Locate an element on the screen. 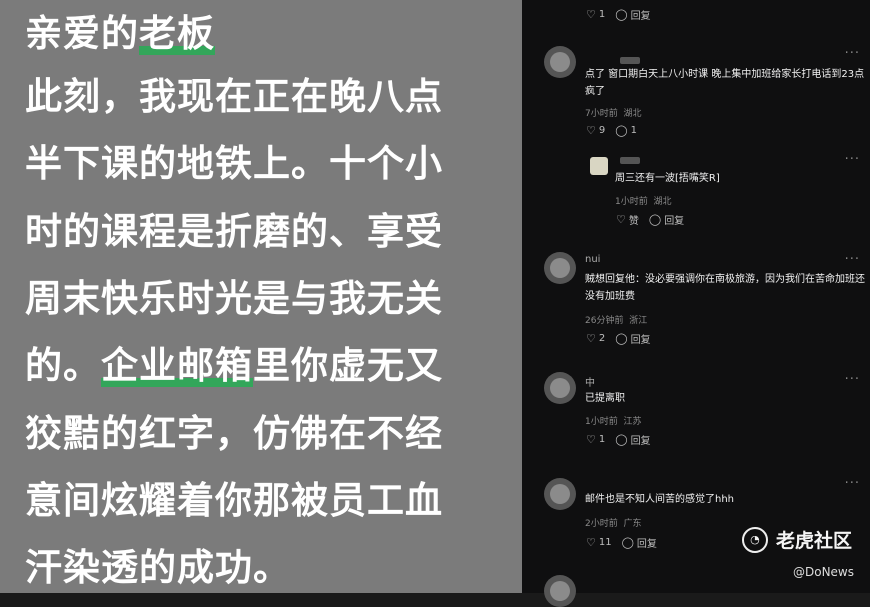 The height and width of the screenshot is (607, 870). comment-actions: ♡ 赞 ◯ 回复 is located at coordinates (650, 219).